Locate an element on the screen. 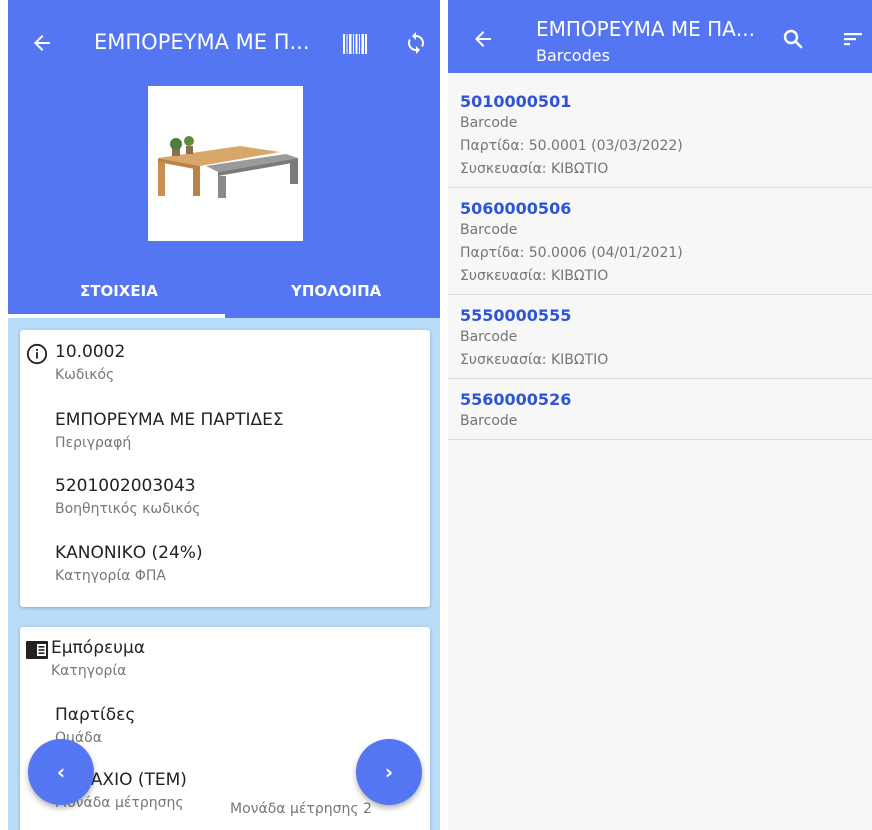 The width and height of the screenshot is (872, 830). field-label: Κατηγορία is located at coordinates (89, 671).